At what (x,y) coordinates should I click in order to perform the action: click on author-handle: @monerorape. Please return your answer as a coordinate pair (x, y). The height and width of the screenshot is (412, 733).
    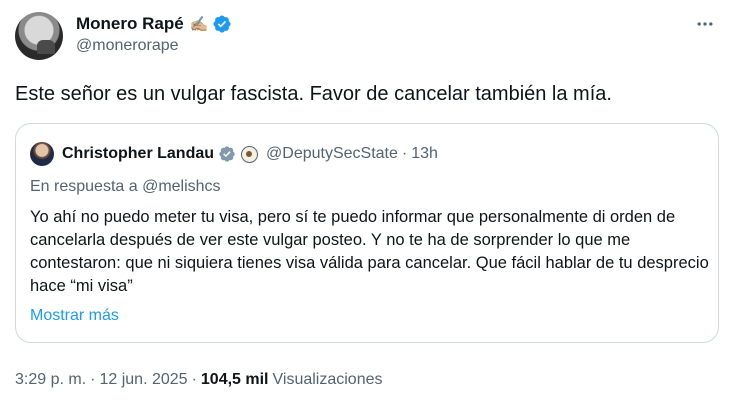
    Looking at the image, I should click on (127, 46).